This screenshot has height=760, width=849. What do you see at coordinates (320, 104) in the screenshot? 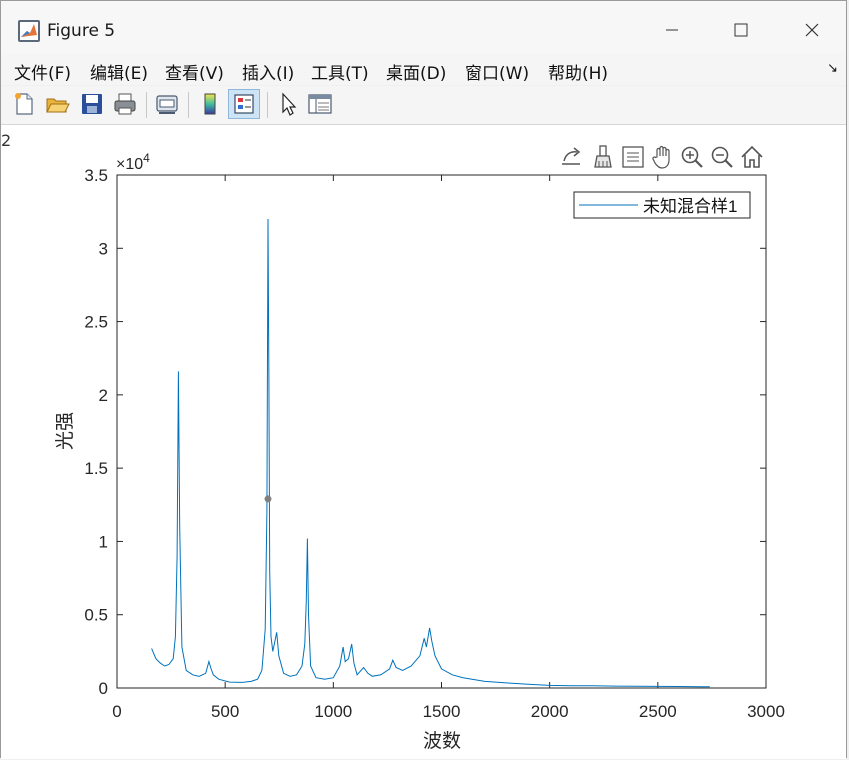
I see `property-inspector-icon` at bounding box center [320, 104].